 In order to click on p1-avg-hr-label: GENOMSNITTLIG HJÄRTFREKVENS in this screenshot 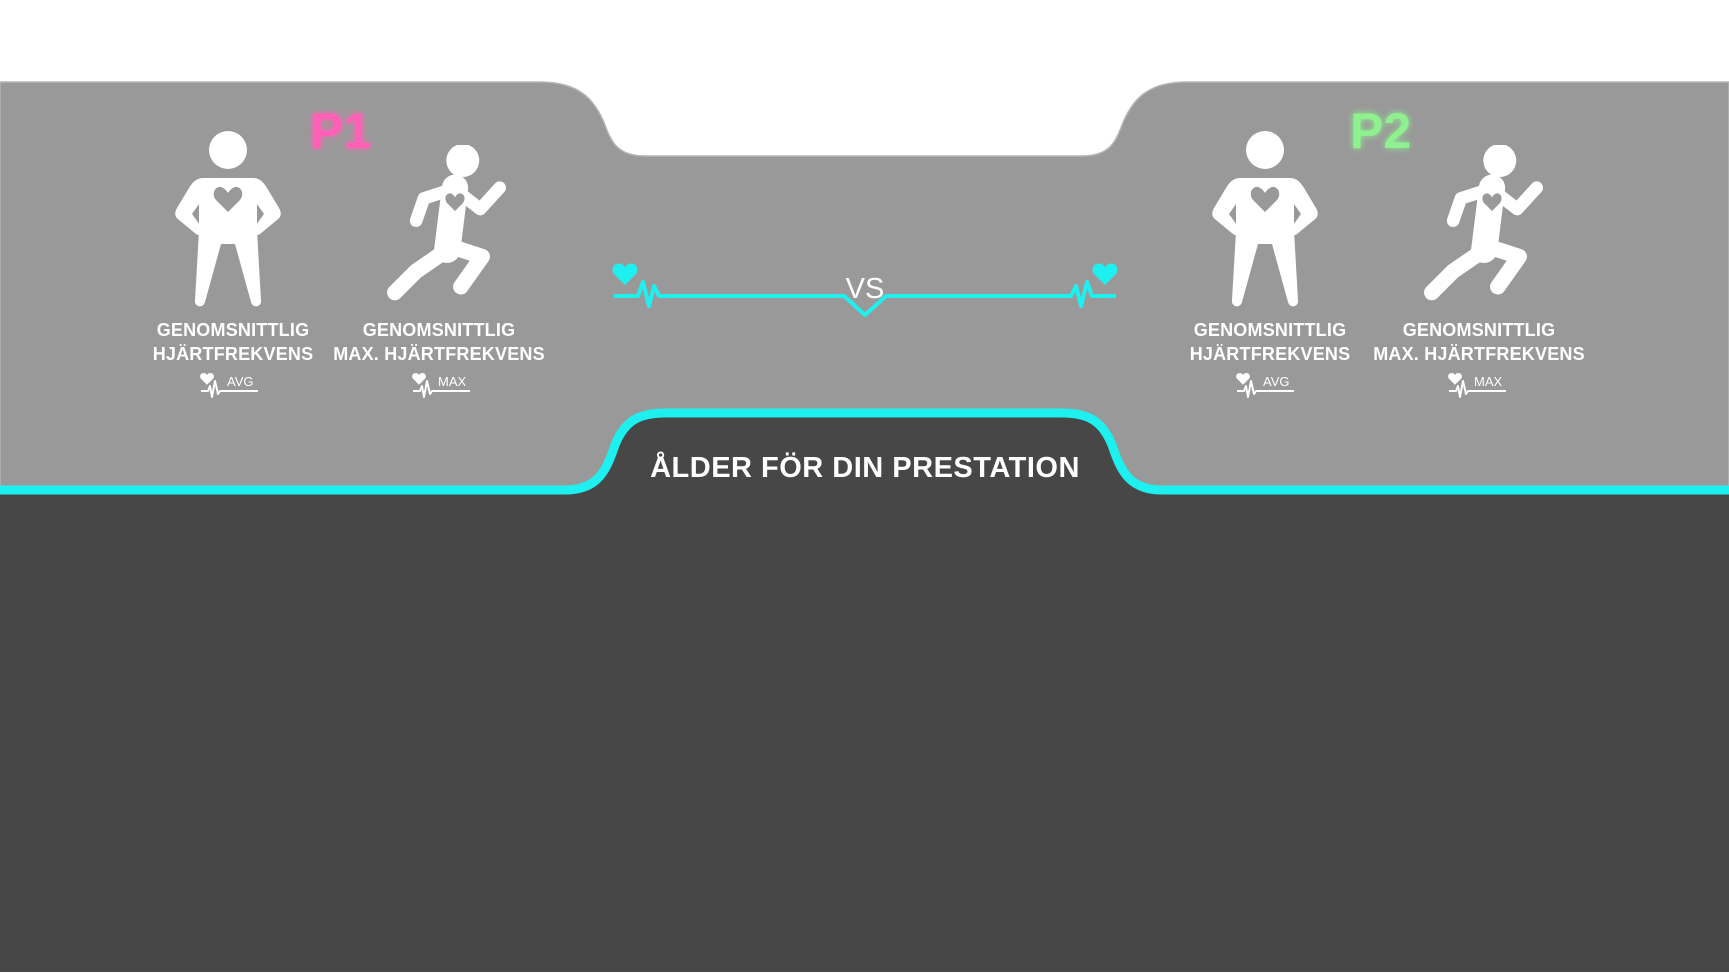, I will do `click(233, 342)`.